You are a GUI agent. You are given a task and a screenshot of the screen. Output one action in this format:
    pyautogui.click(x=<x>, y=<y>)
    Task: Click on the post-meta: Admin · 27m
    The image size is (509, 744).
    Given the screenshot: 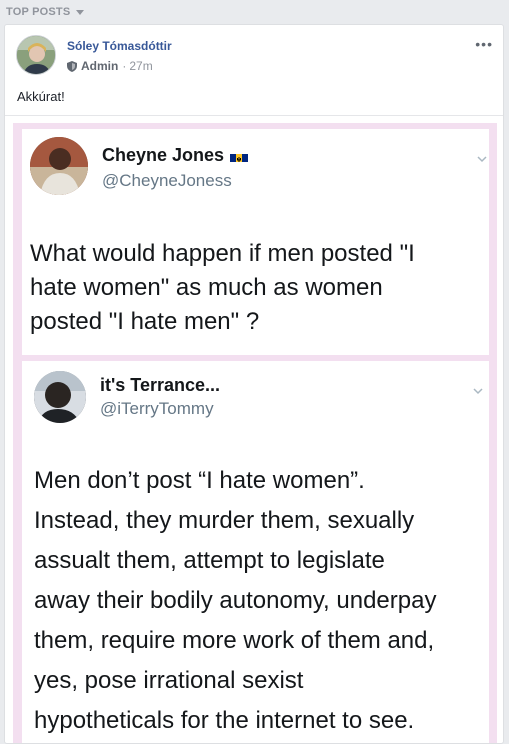 What is the action you would take?
    pyautogui.click(x=110, y=66)
    